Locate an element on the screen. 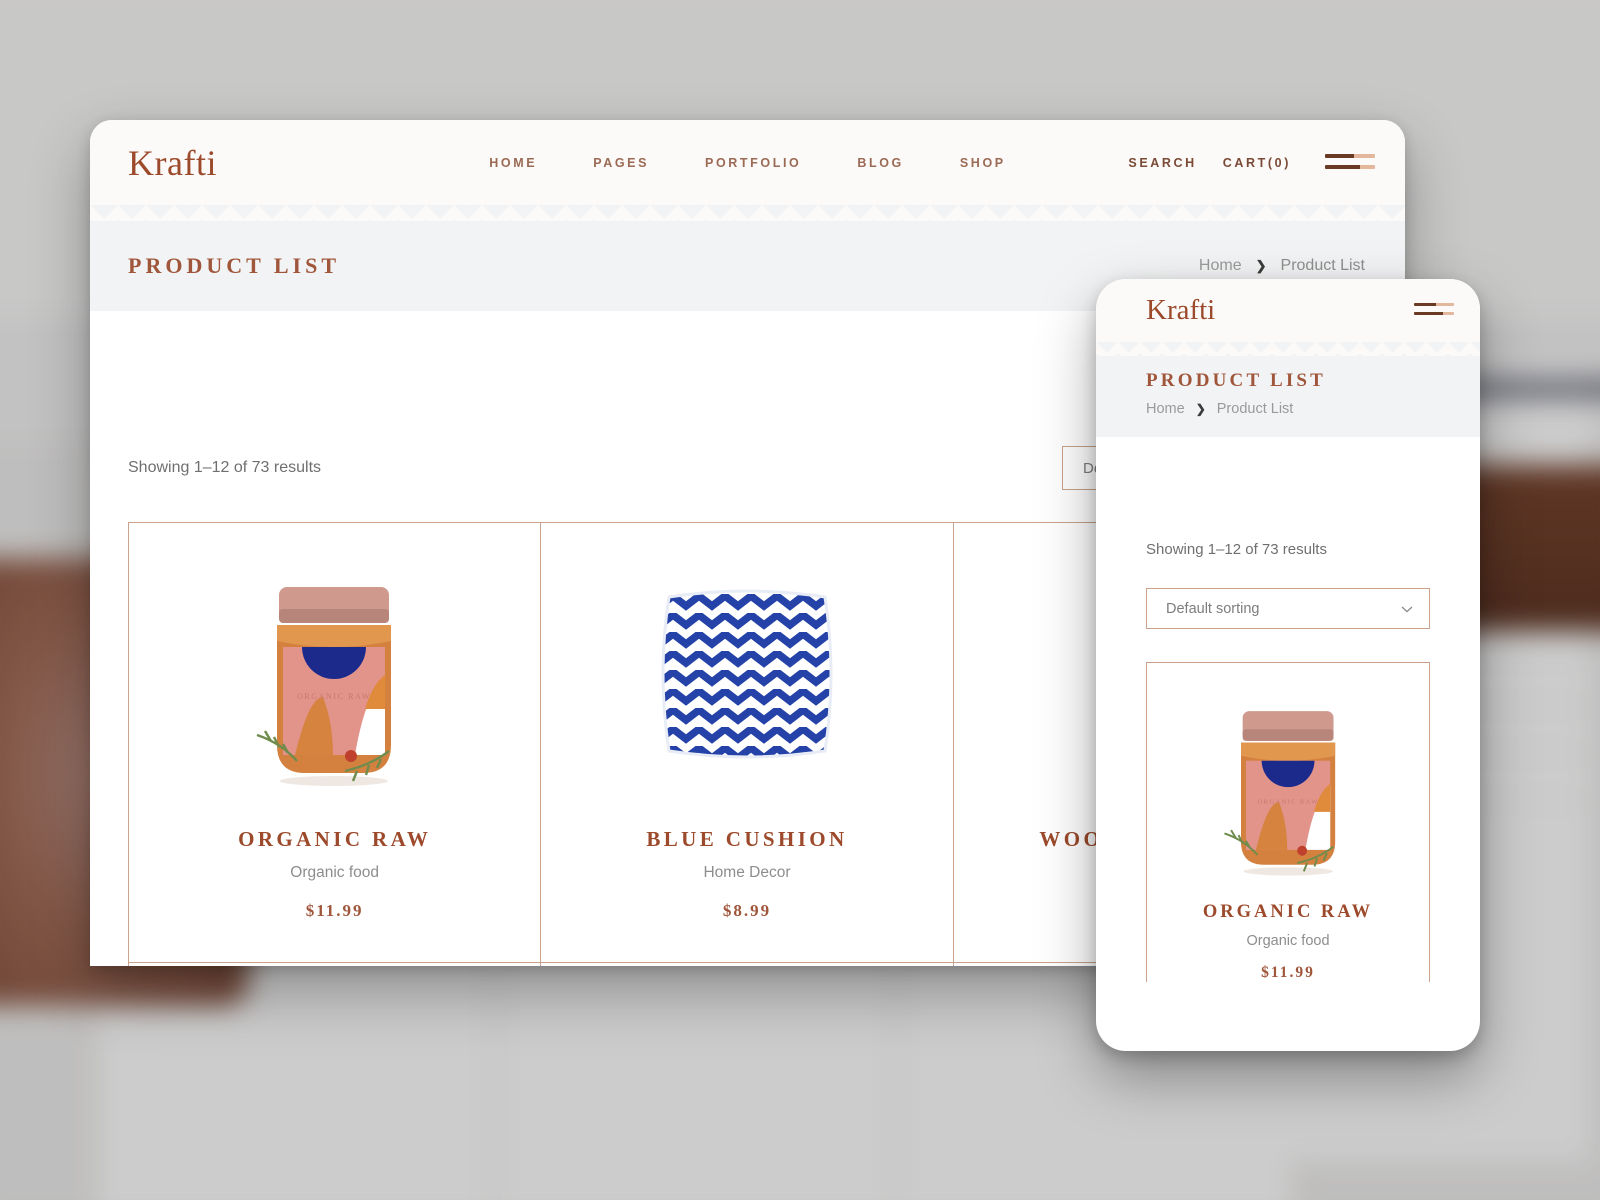  nav-item-portfolio: PORTFOLIO is located at coordinates (753, 163).